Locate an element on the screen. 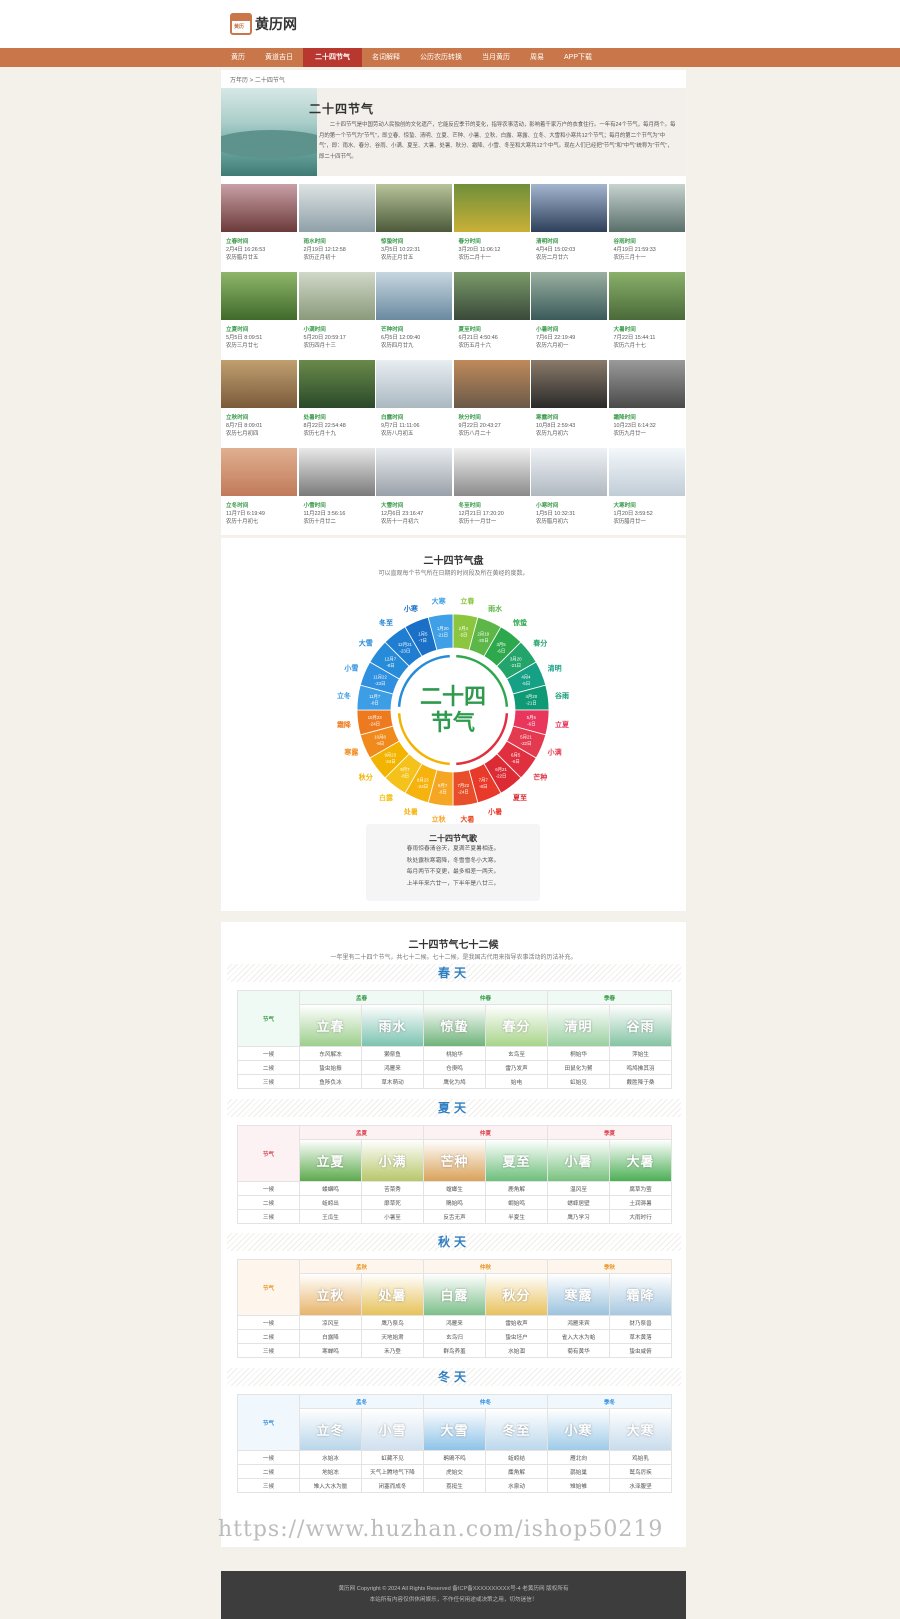 Image resolution: width=900 pixels, height=1619 pixels. term-date: 8月22日 22:54:48 is located at coordinates (324, 426).